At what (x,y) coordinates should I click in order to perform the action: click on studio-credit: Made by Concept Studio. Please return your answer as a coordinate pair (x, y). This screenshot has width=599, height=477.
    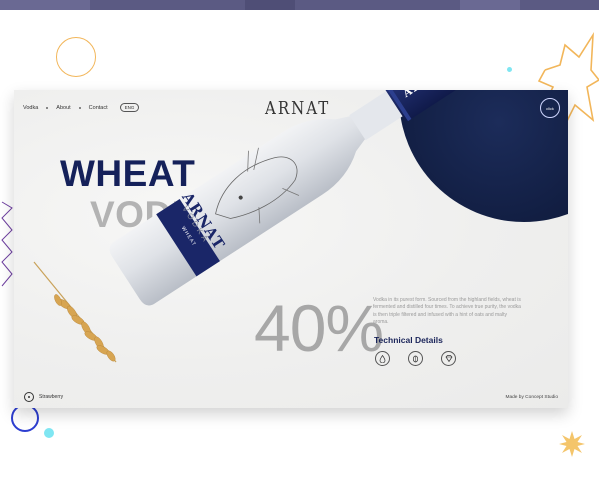
    Looking at the image, I should click on (531, 397).